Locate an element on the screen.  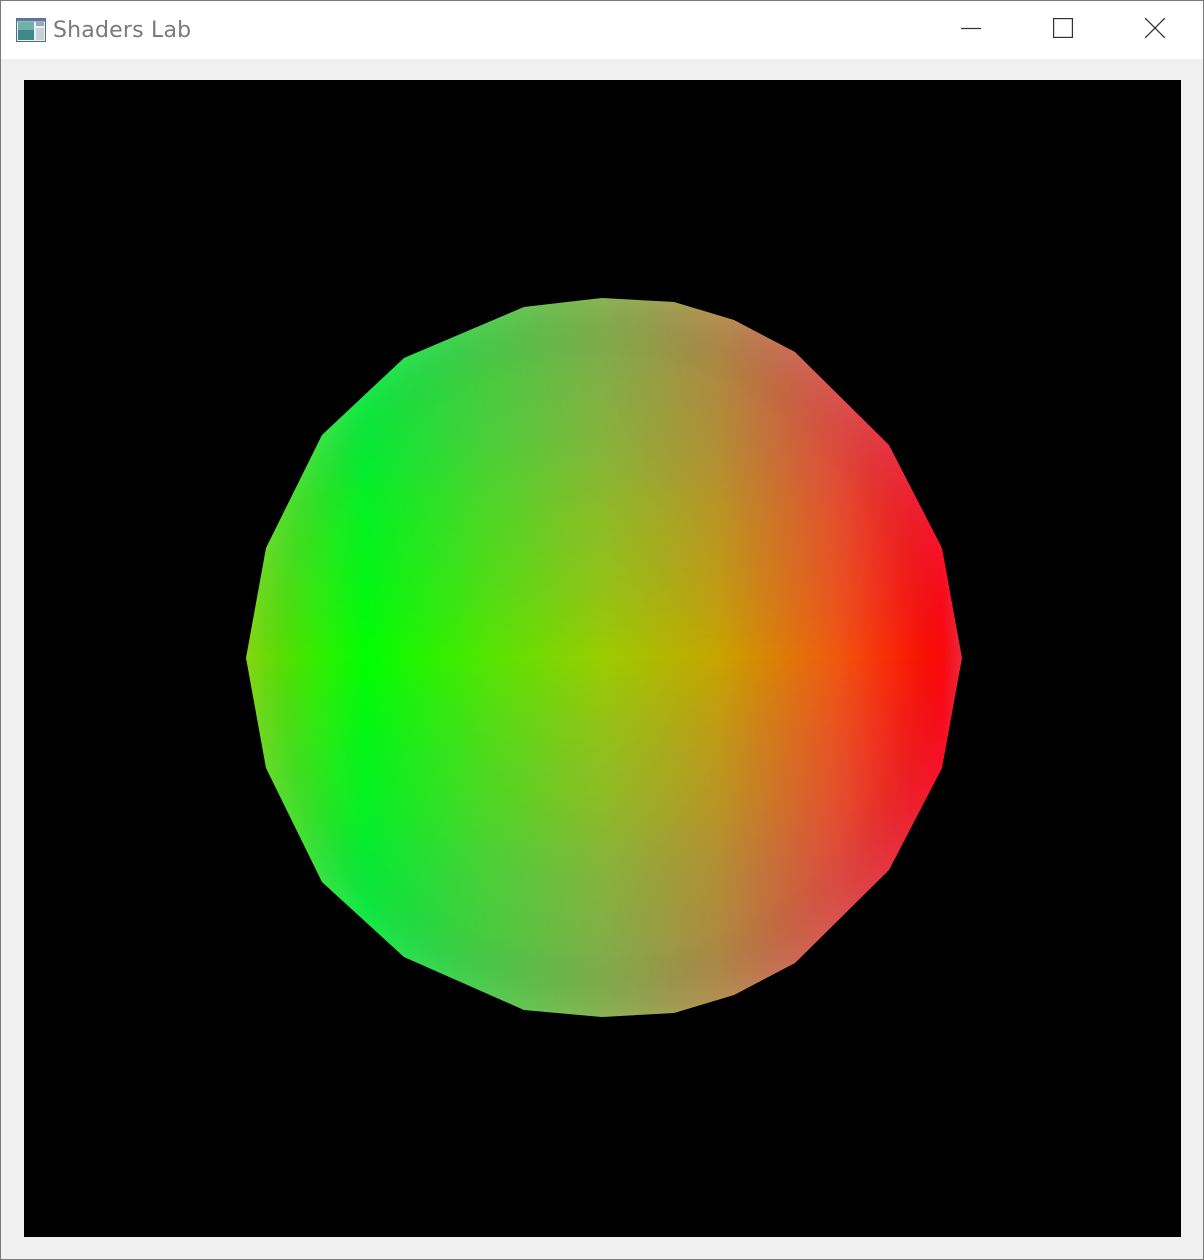
title-bar: Shaders Lab is located at coordinates (602, 30).